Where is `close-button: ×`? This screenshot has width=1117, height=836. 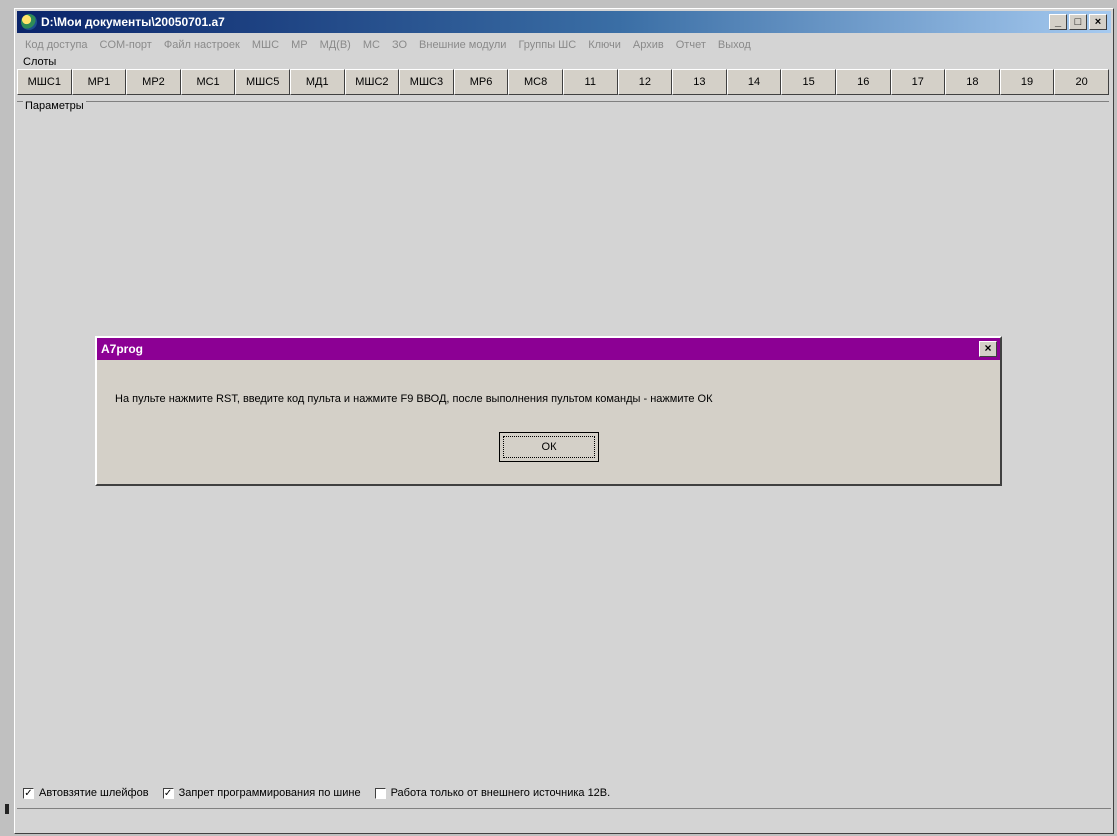
close-button: × is located at coordinates (1098, 22).